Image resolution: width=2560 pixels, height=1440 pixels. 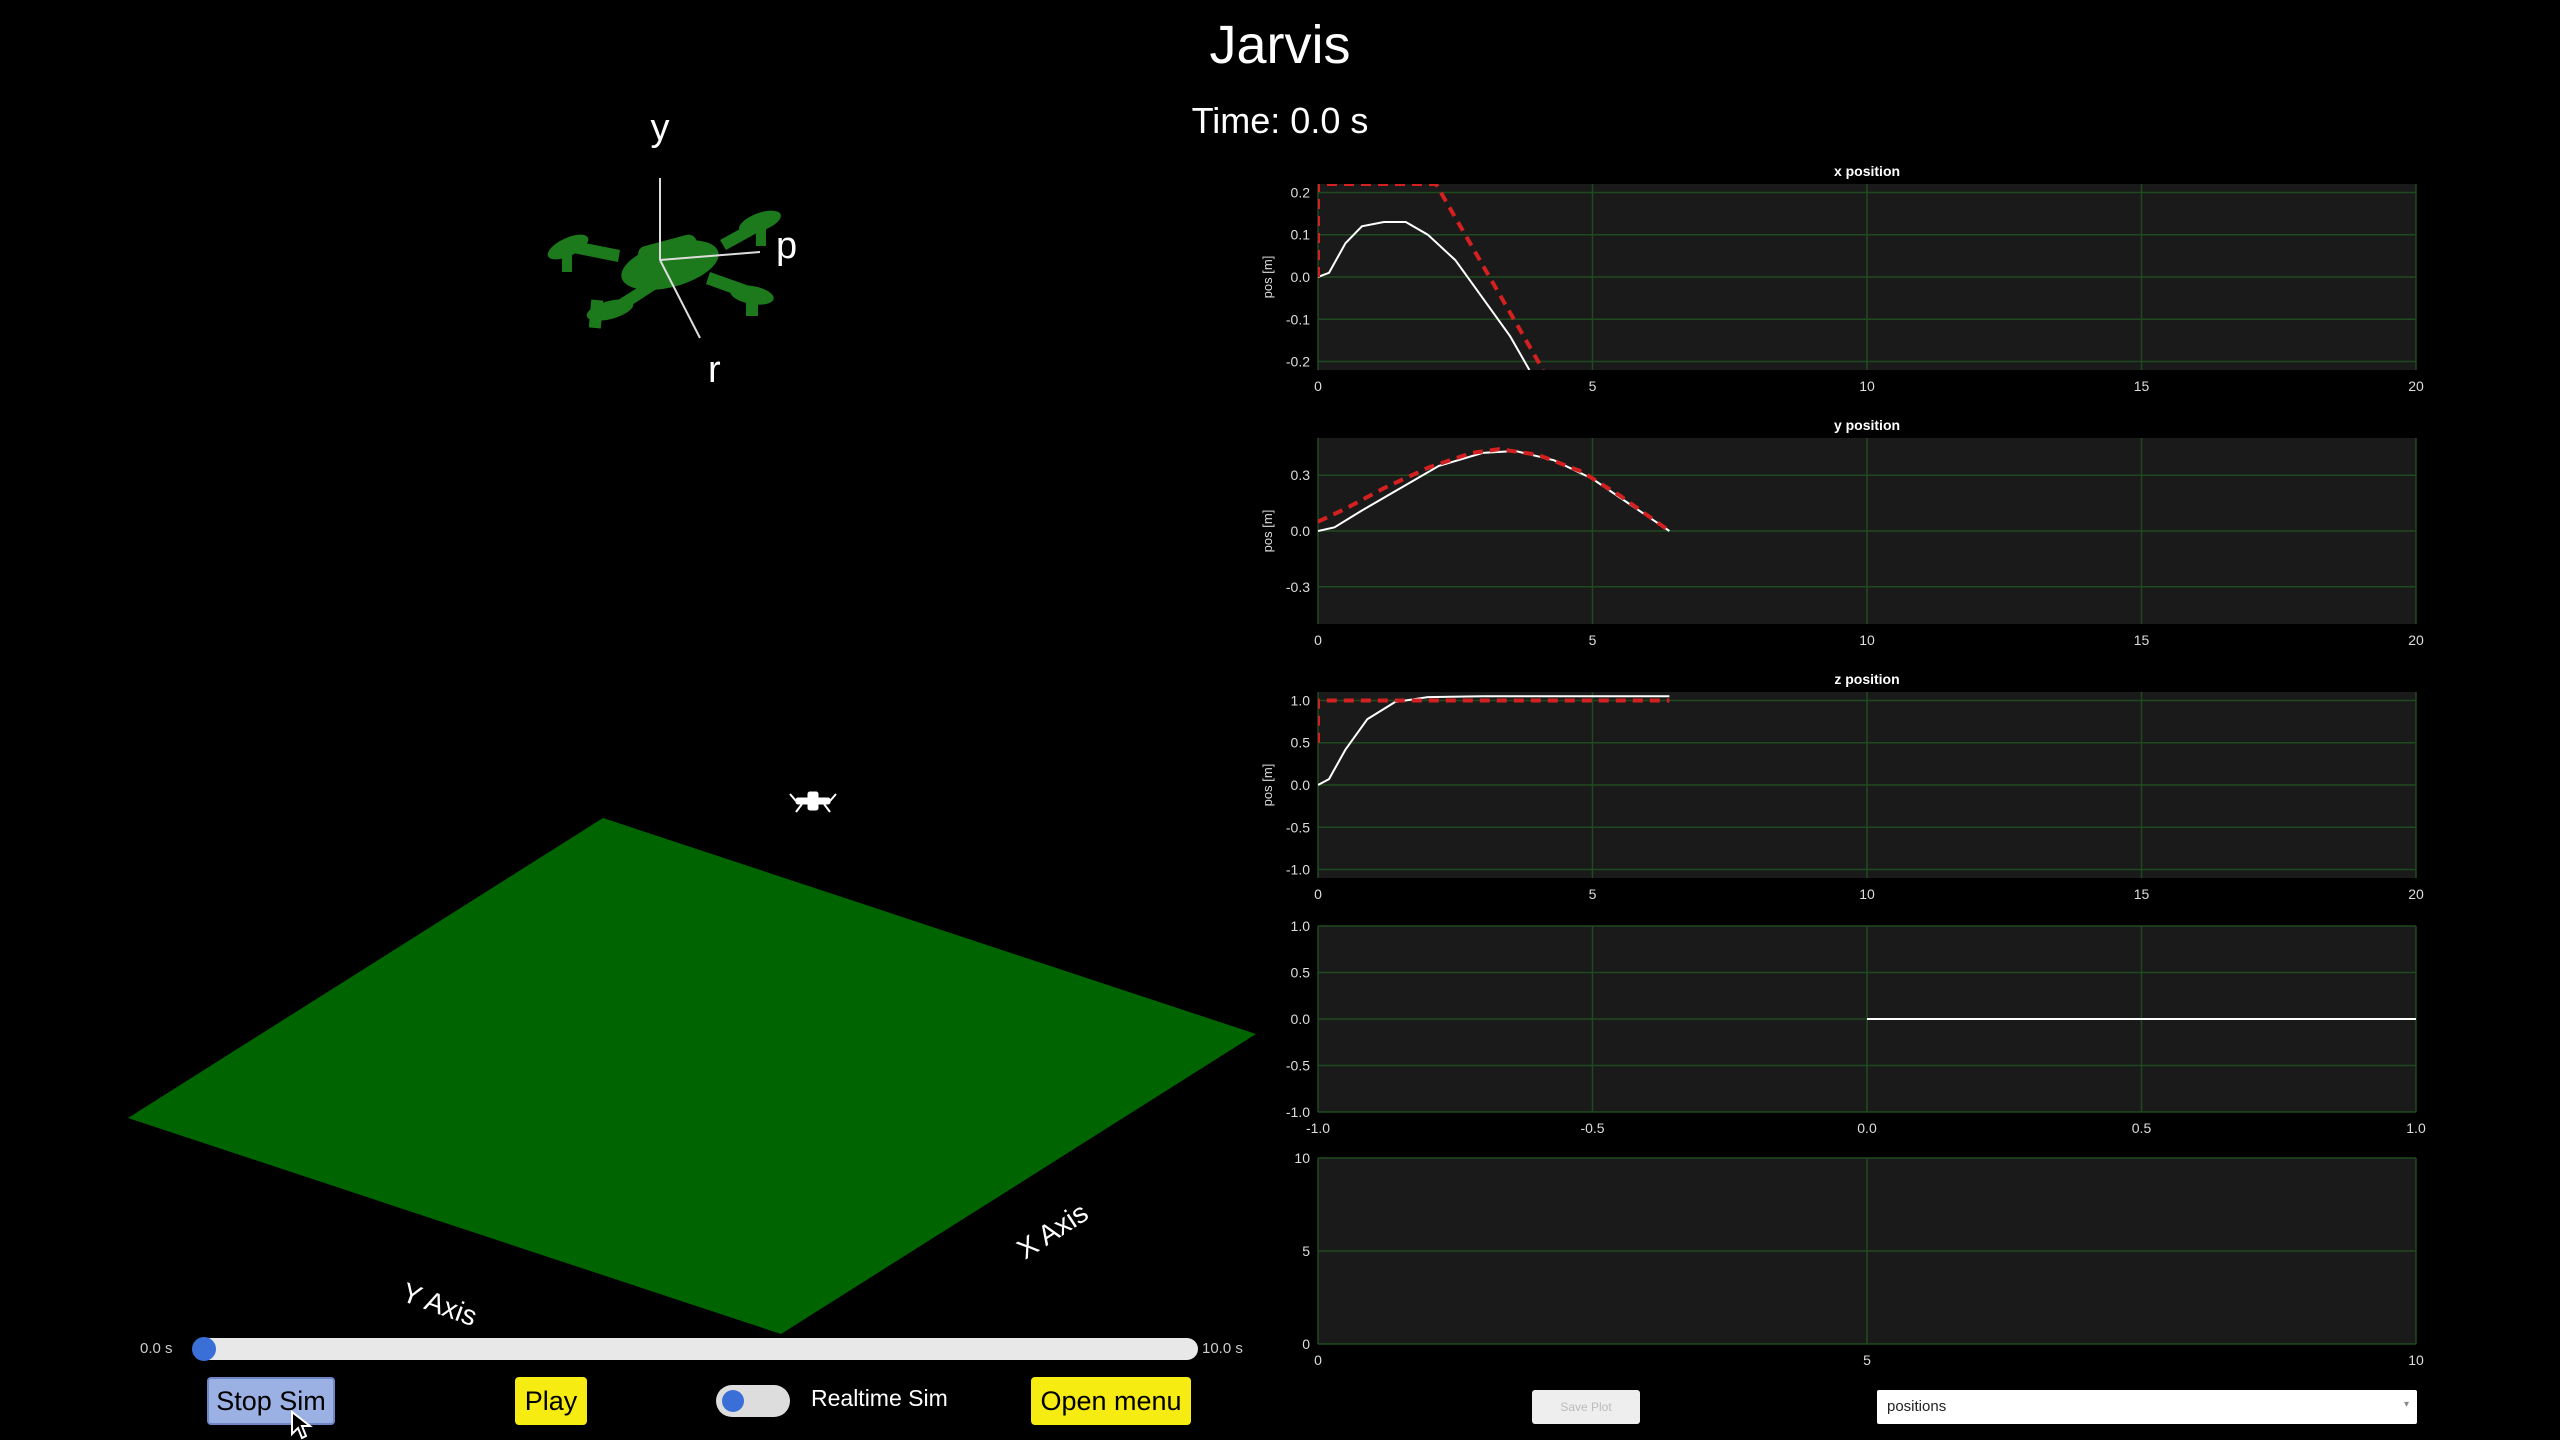 What do you see at coordinates (1052, 1231) in the screenshot?
I see `x-axis-scene-label: X Axis` at bounding box center [1052, 1231].